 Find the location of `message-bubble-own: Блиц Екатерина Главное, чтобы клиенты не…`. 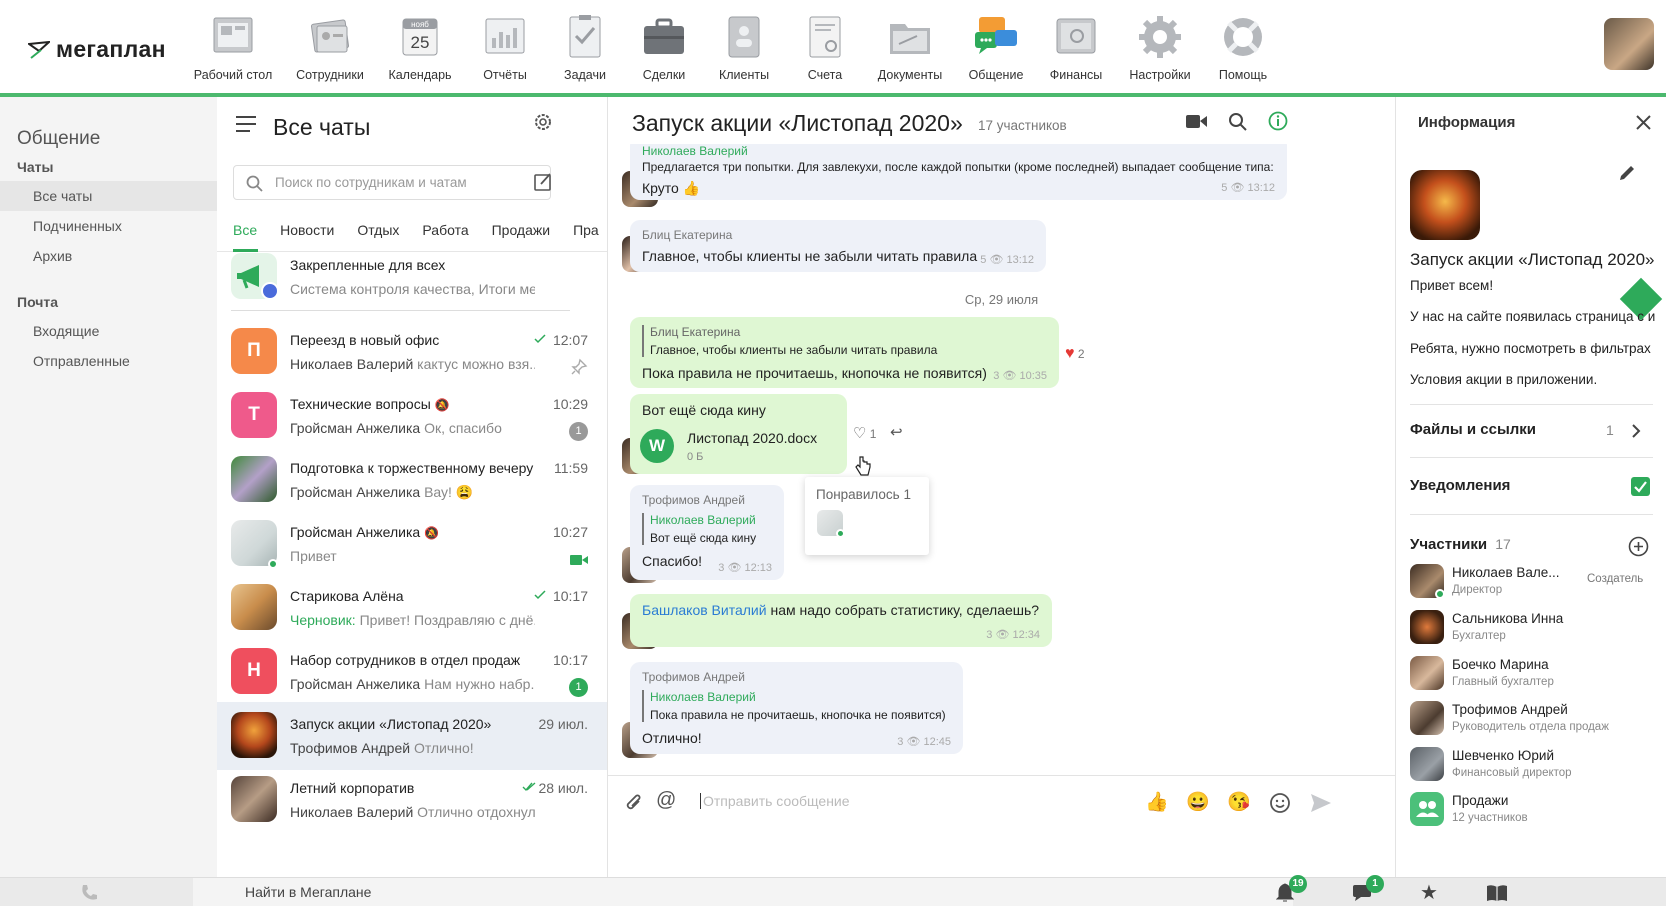

message-bubble-own: Блиц Екатерина Главное, чтобы клиенты не… is located at coordinates (844, 352).